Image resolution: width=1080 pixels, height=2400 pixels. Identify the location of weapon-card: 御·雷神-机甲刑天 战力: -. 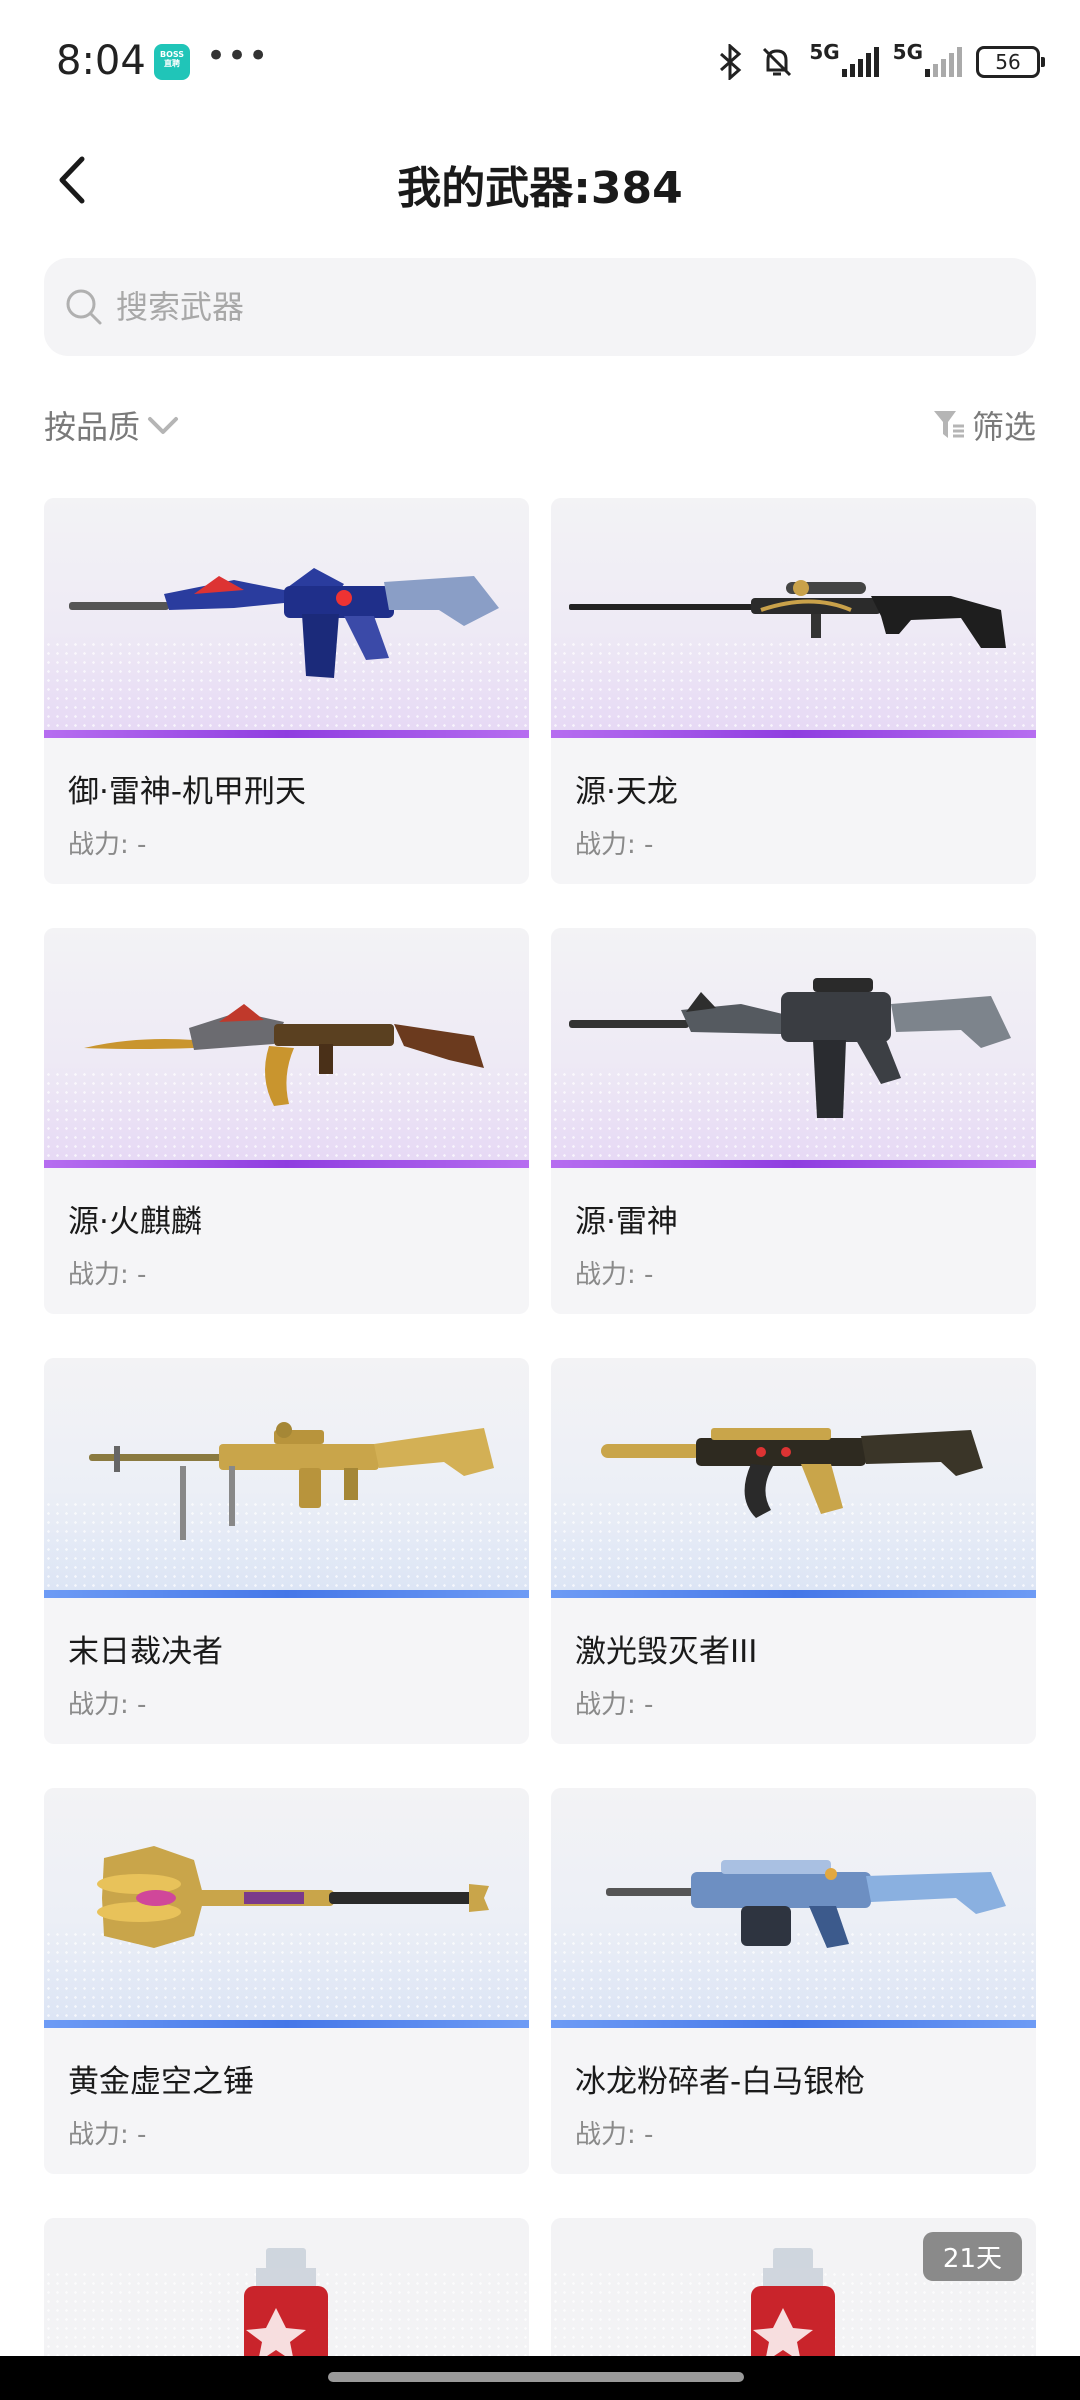
(286, 691).